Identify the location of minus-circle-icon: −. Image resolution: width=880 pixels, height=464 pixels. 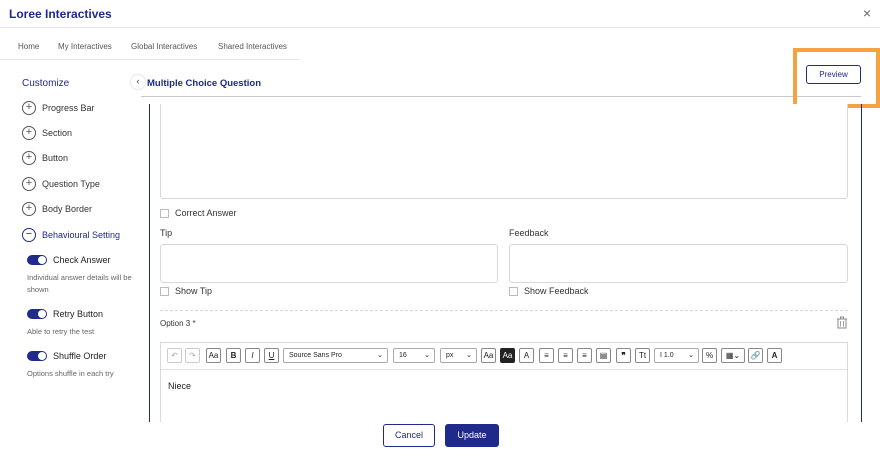
(29, 235).